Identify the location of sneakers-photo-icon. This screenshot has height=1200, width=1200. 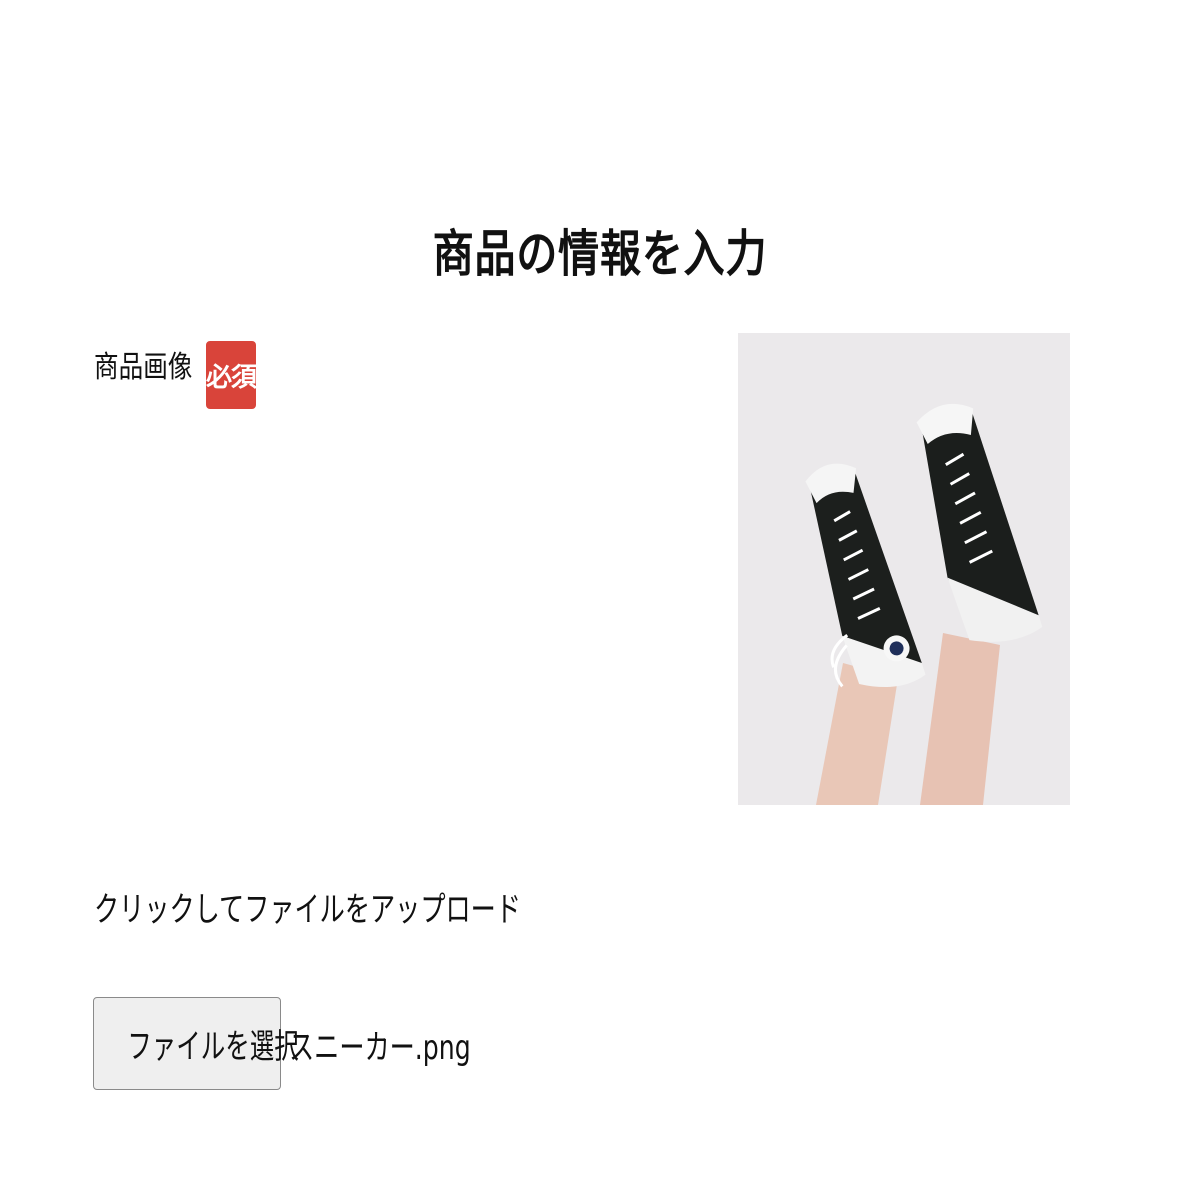
(904, 569).